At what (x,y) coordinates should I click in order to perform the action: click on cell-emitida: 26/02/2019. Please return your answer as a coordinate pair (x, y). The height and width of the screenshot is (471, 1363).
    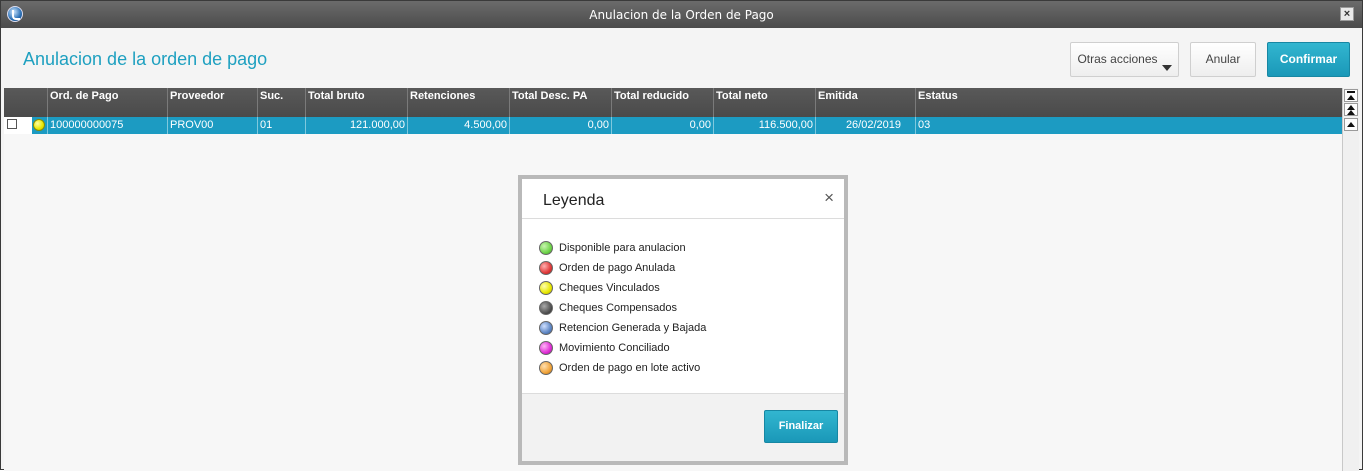
    Looking at the image, I should click on (865, 125).